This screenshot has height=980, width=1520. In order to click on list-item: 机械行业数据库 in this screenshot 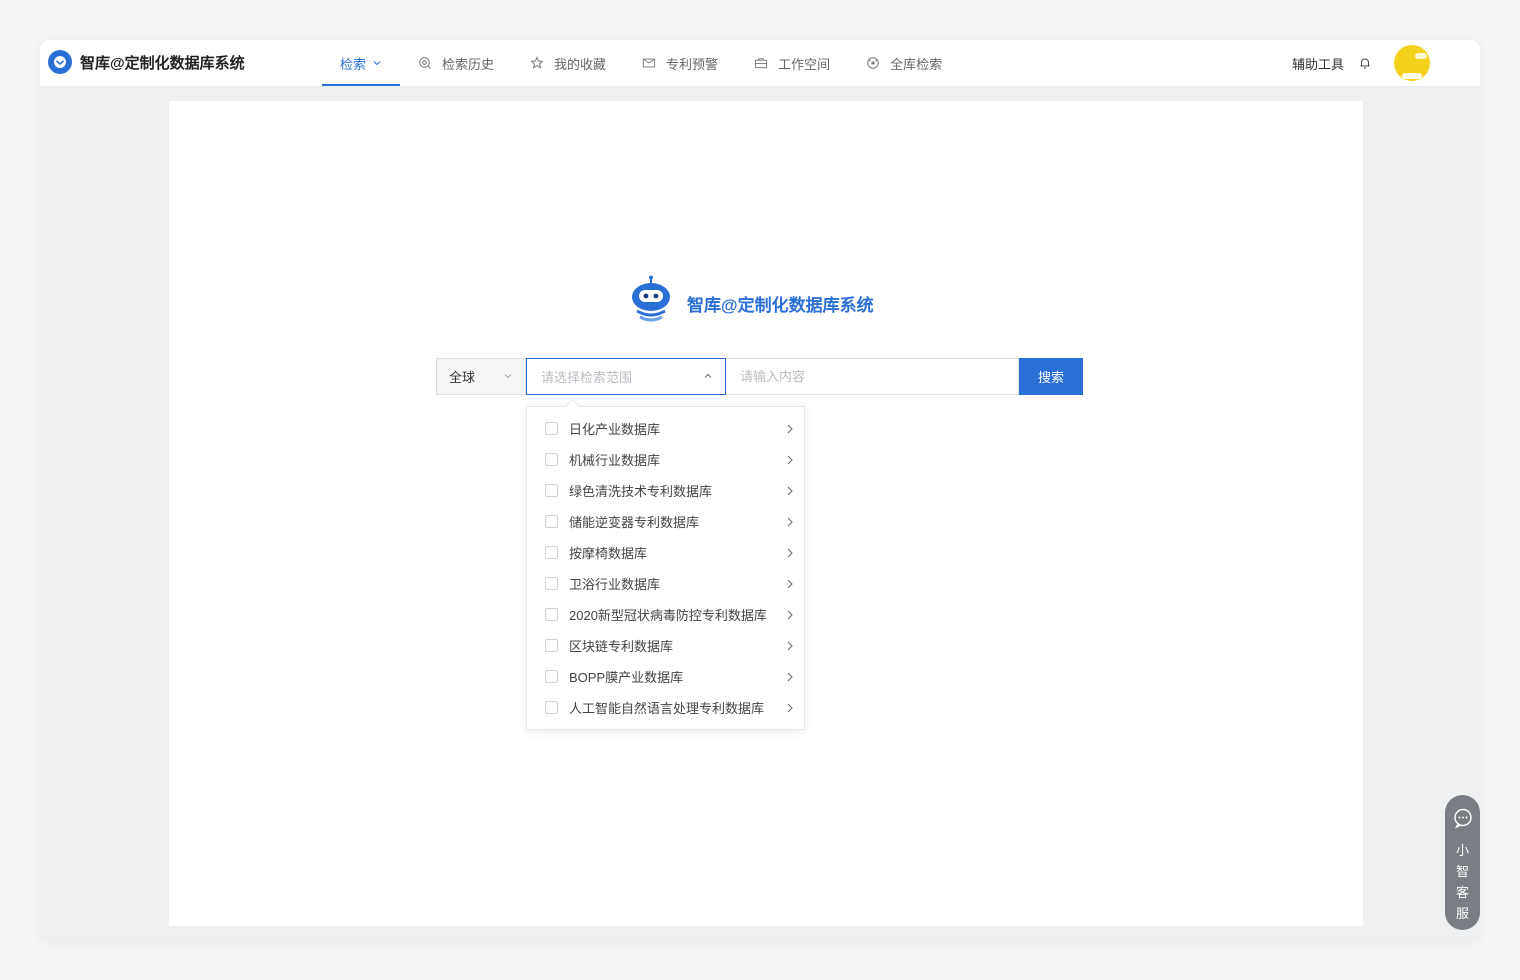, I will do `click(665, 459)`.